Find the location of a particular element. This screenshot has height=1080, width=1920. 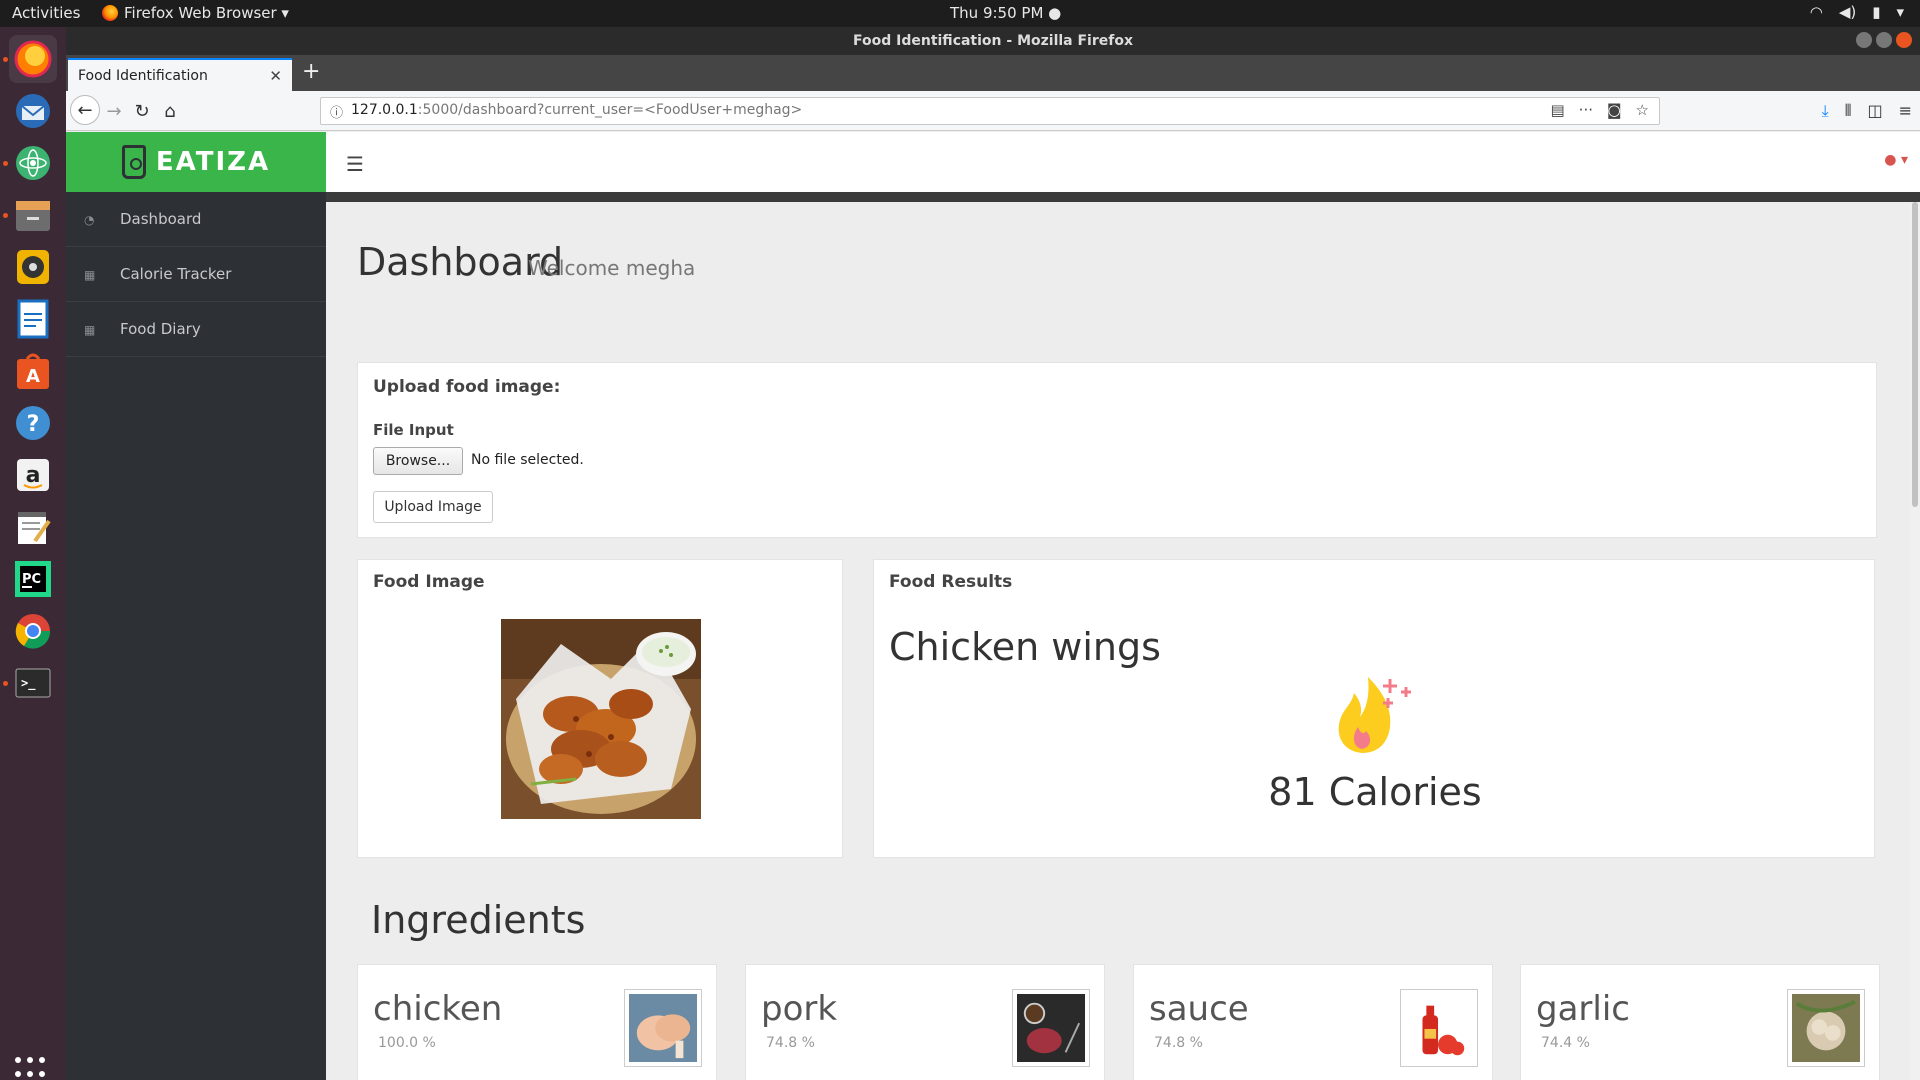

dock-help: ? is located at coordinates (33, 423).